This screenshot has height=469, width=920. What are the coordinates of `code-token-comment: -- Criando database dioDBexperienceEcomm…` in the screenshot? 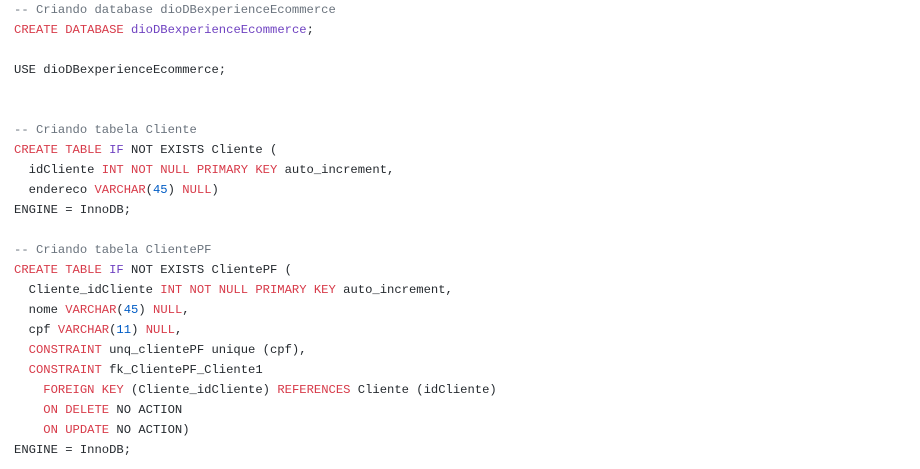 It's located at (175, 10).